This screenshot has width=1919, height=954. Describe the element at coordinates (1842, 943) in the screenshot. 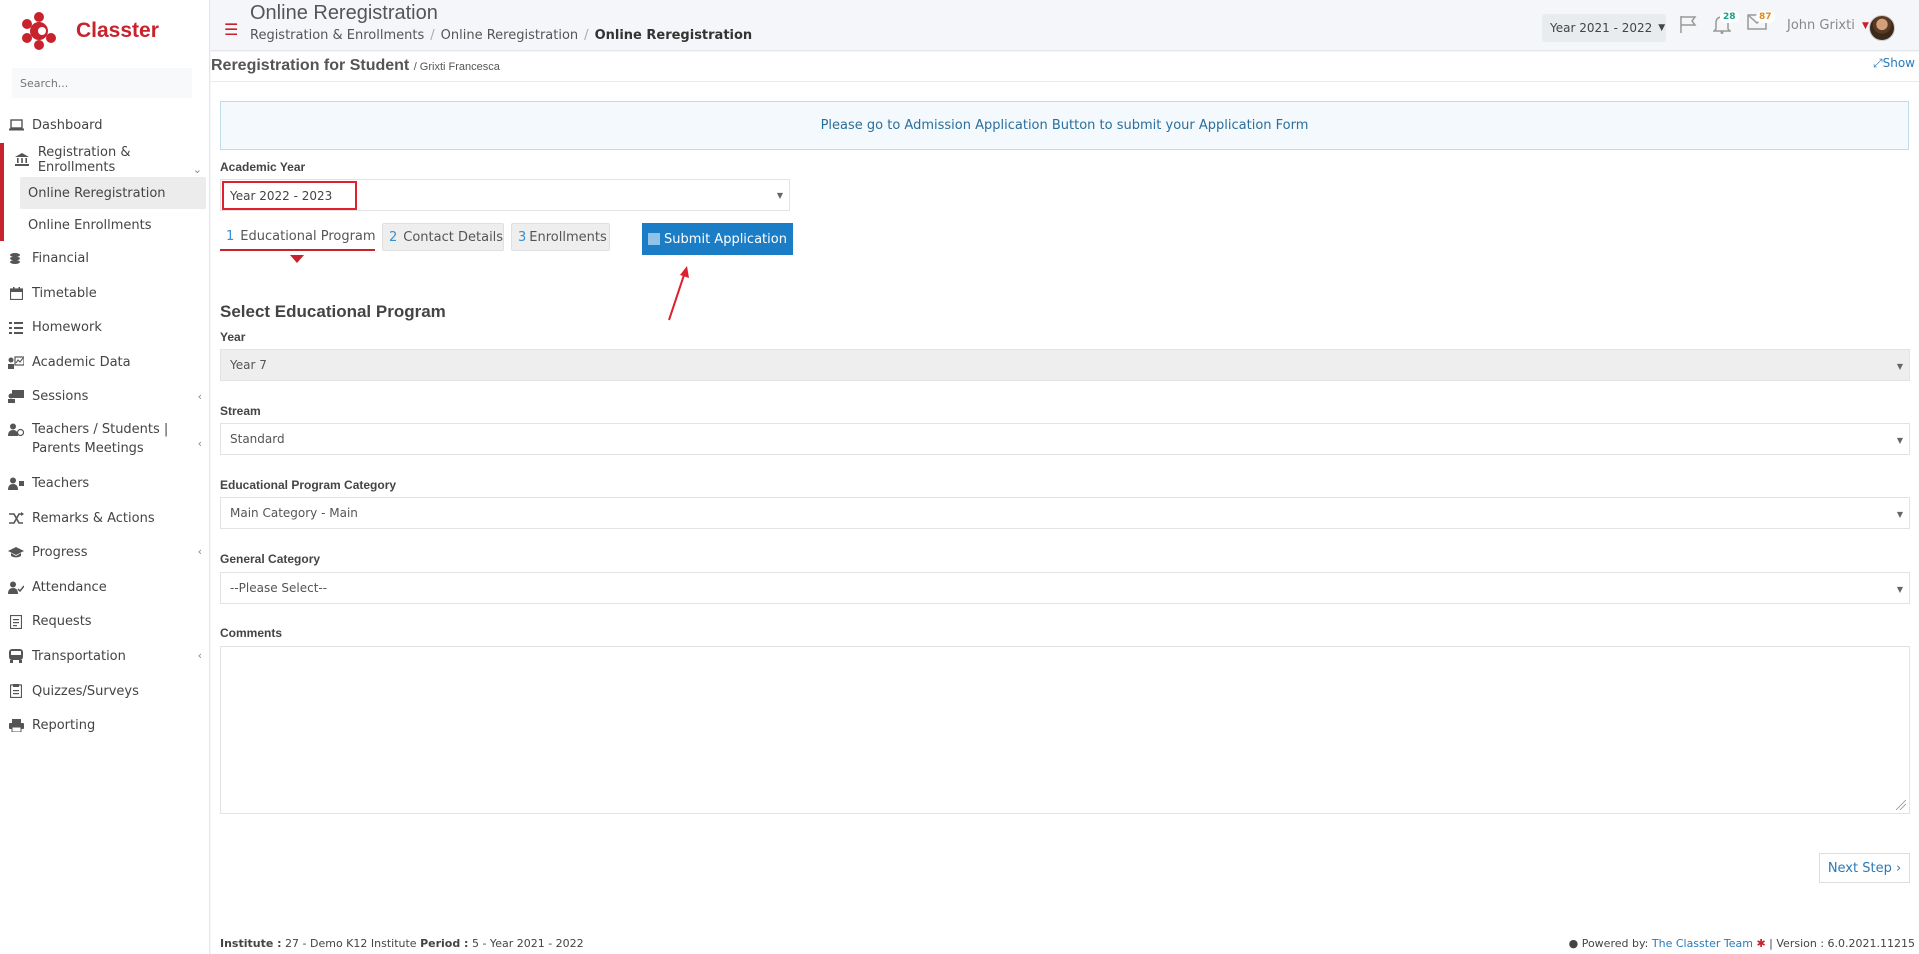

I see `version-text: | Version : 6.0.2021.11215` at that location.